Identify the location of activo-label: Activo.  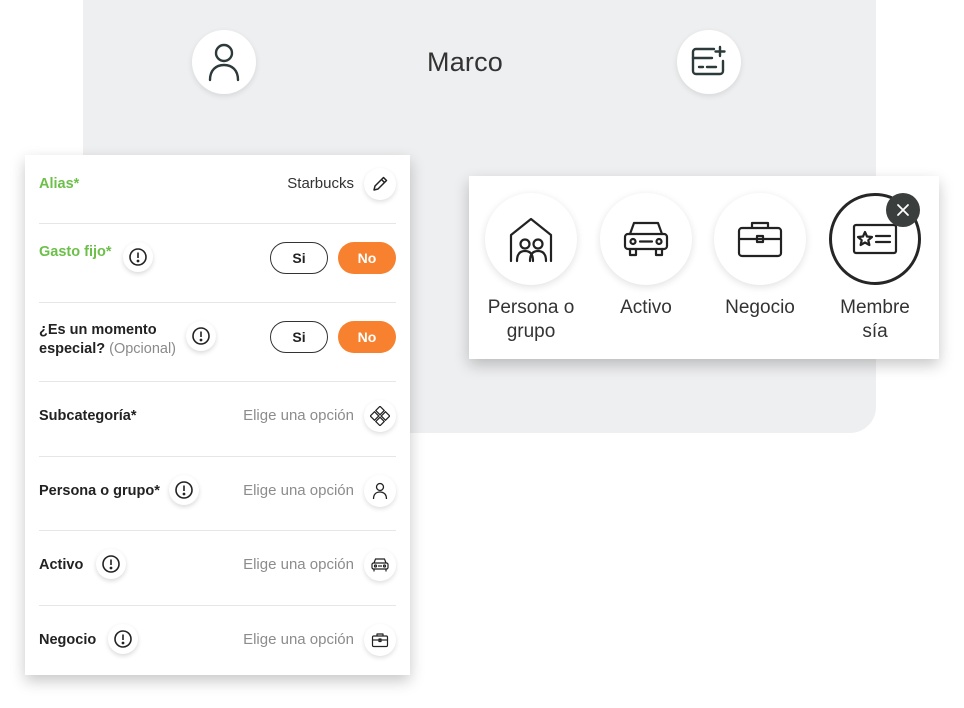
(61, 565).